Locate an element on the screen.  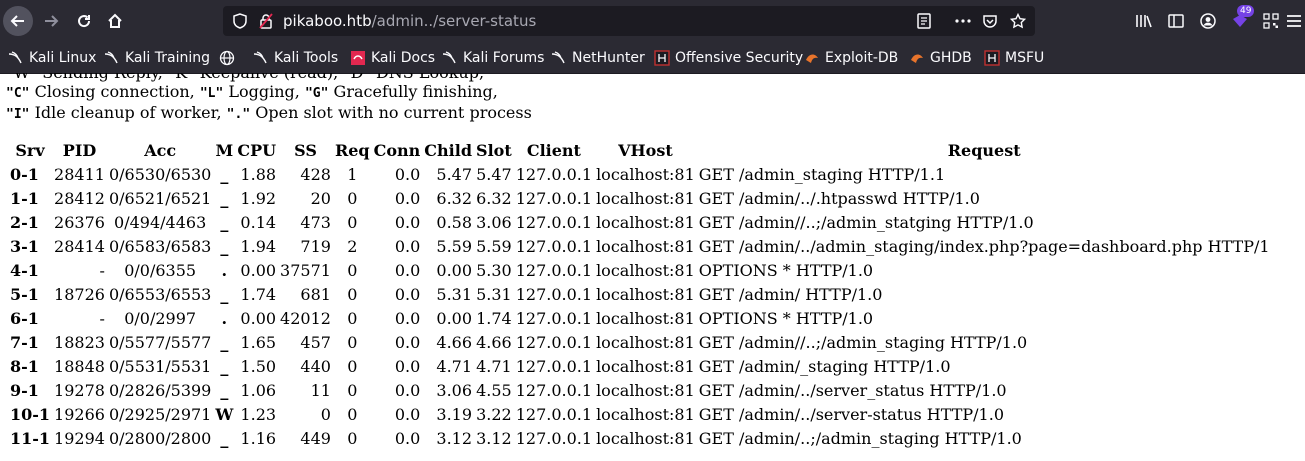
cell-srv: 4-1 is located at coordinates (24, 270).